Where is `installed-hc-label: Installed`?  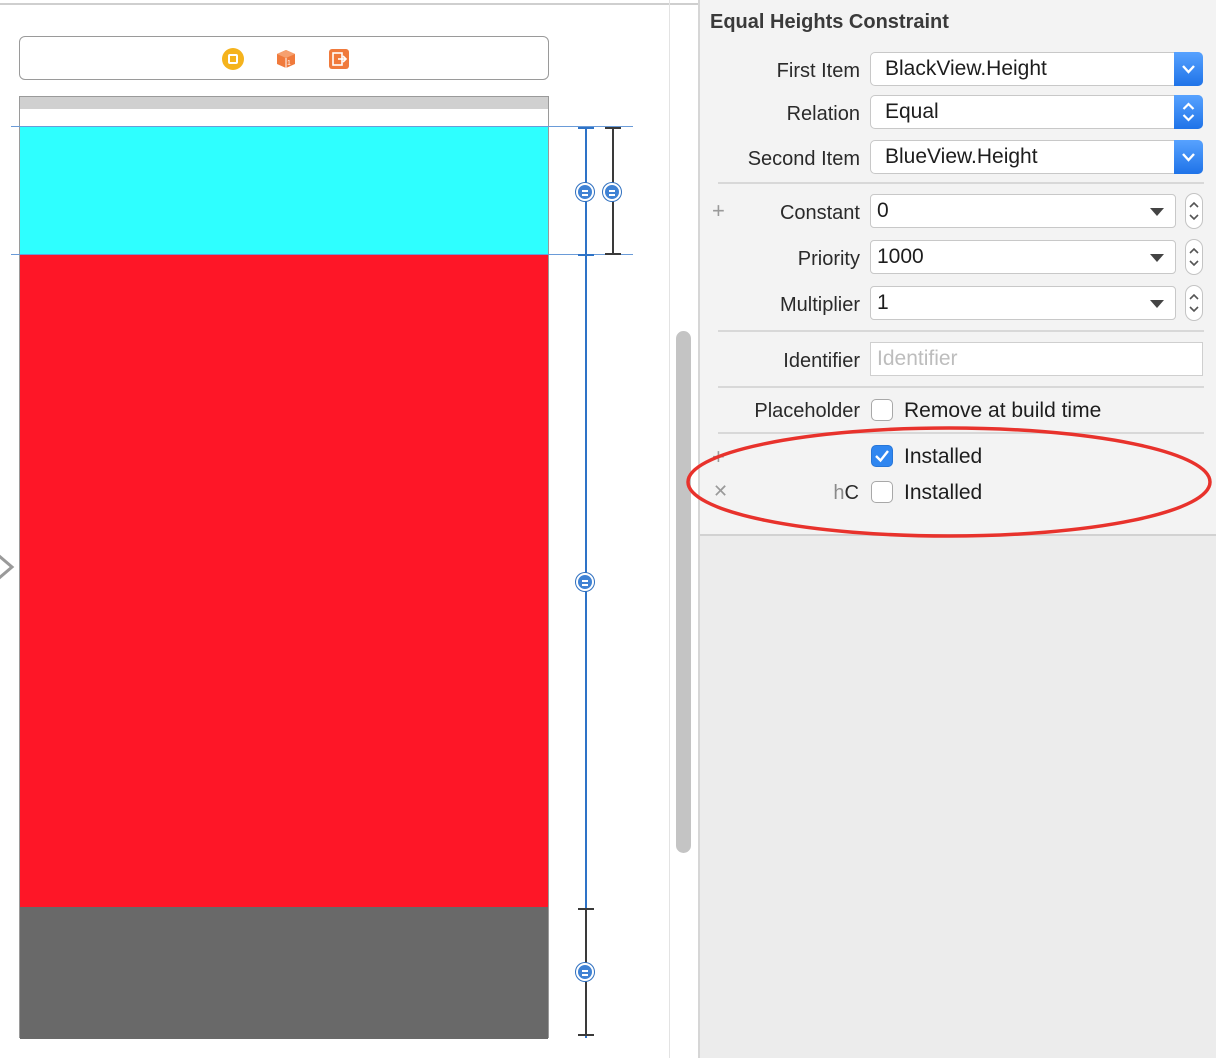
installed-hc-label: Installed is located at coordinates (943, 492).